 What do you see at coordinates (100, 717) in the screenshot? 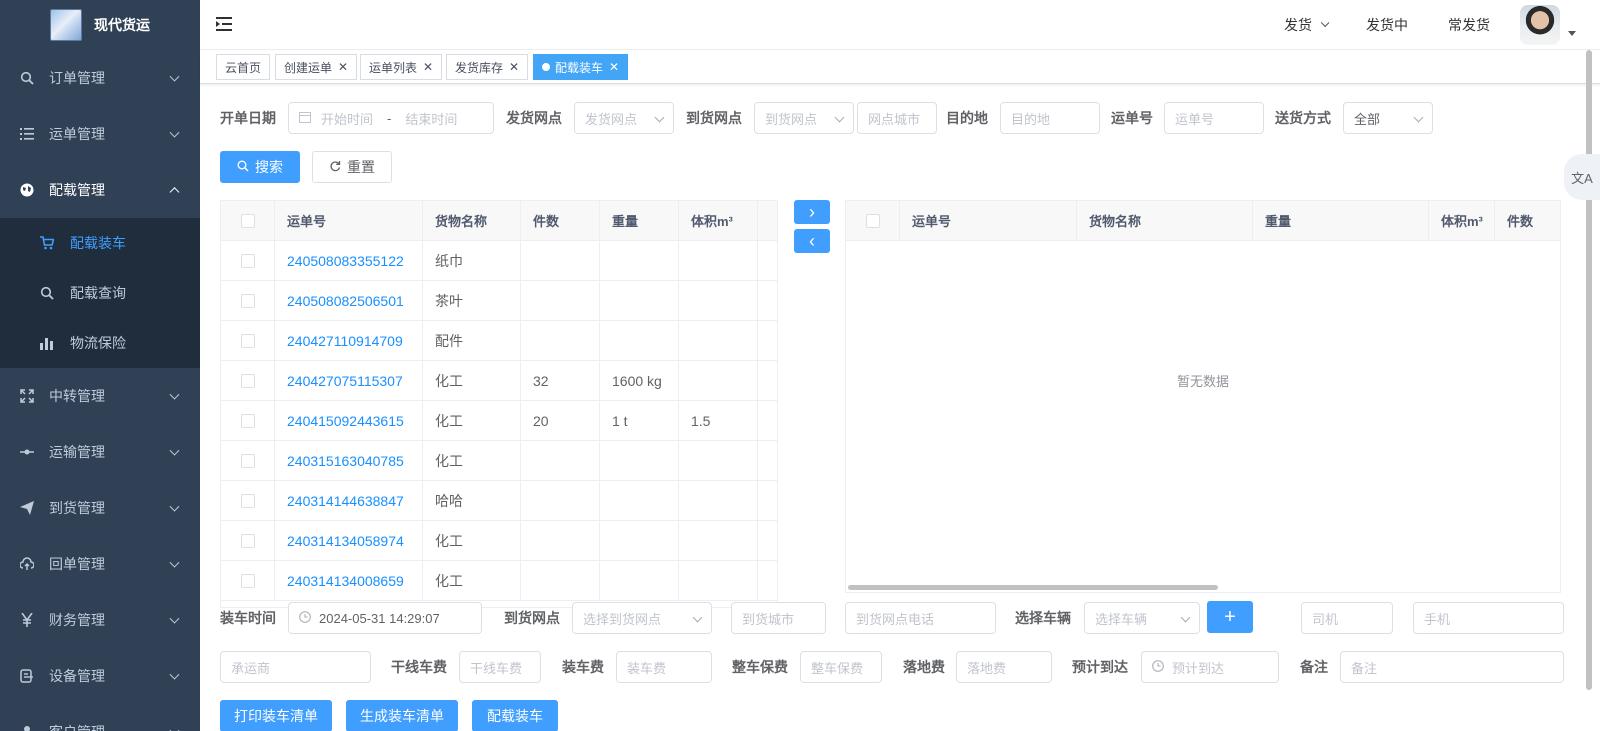
I see `sidebar-item-customers: 客户管理` at bounding box center [100, 717].